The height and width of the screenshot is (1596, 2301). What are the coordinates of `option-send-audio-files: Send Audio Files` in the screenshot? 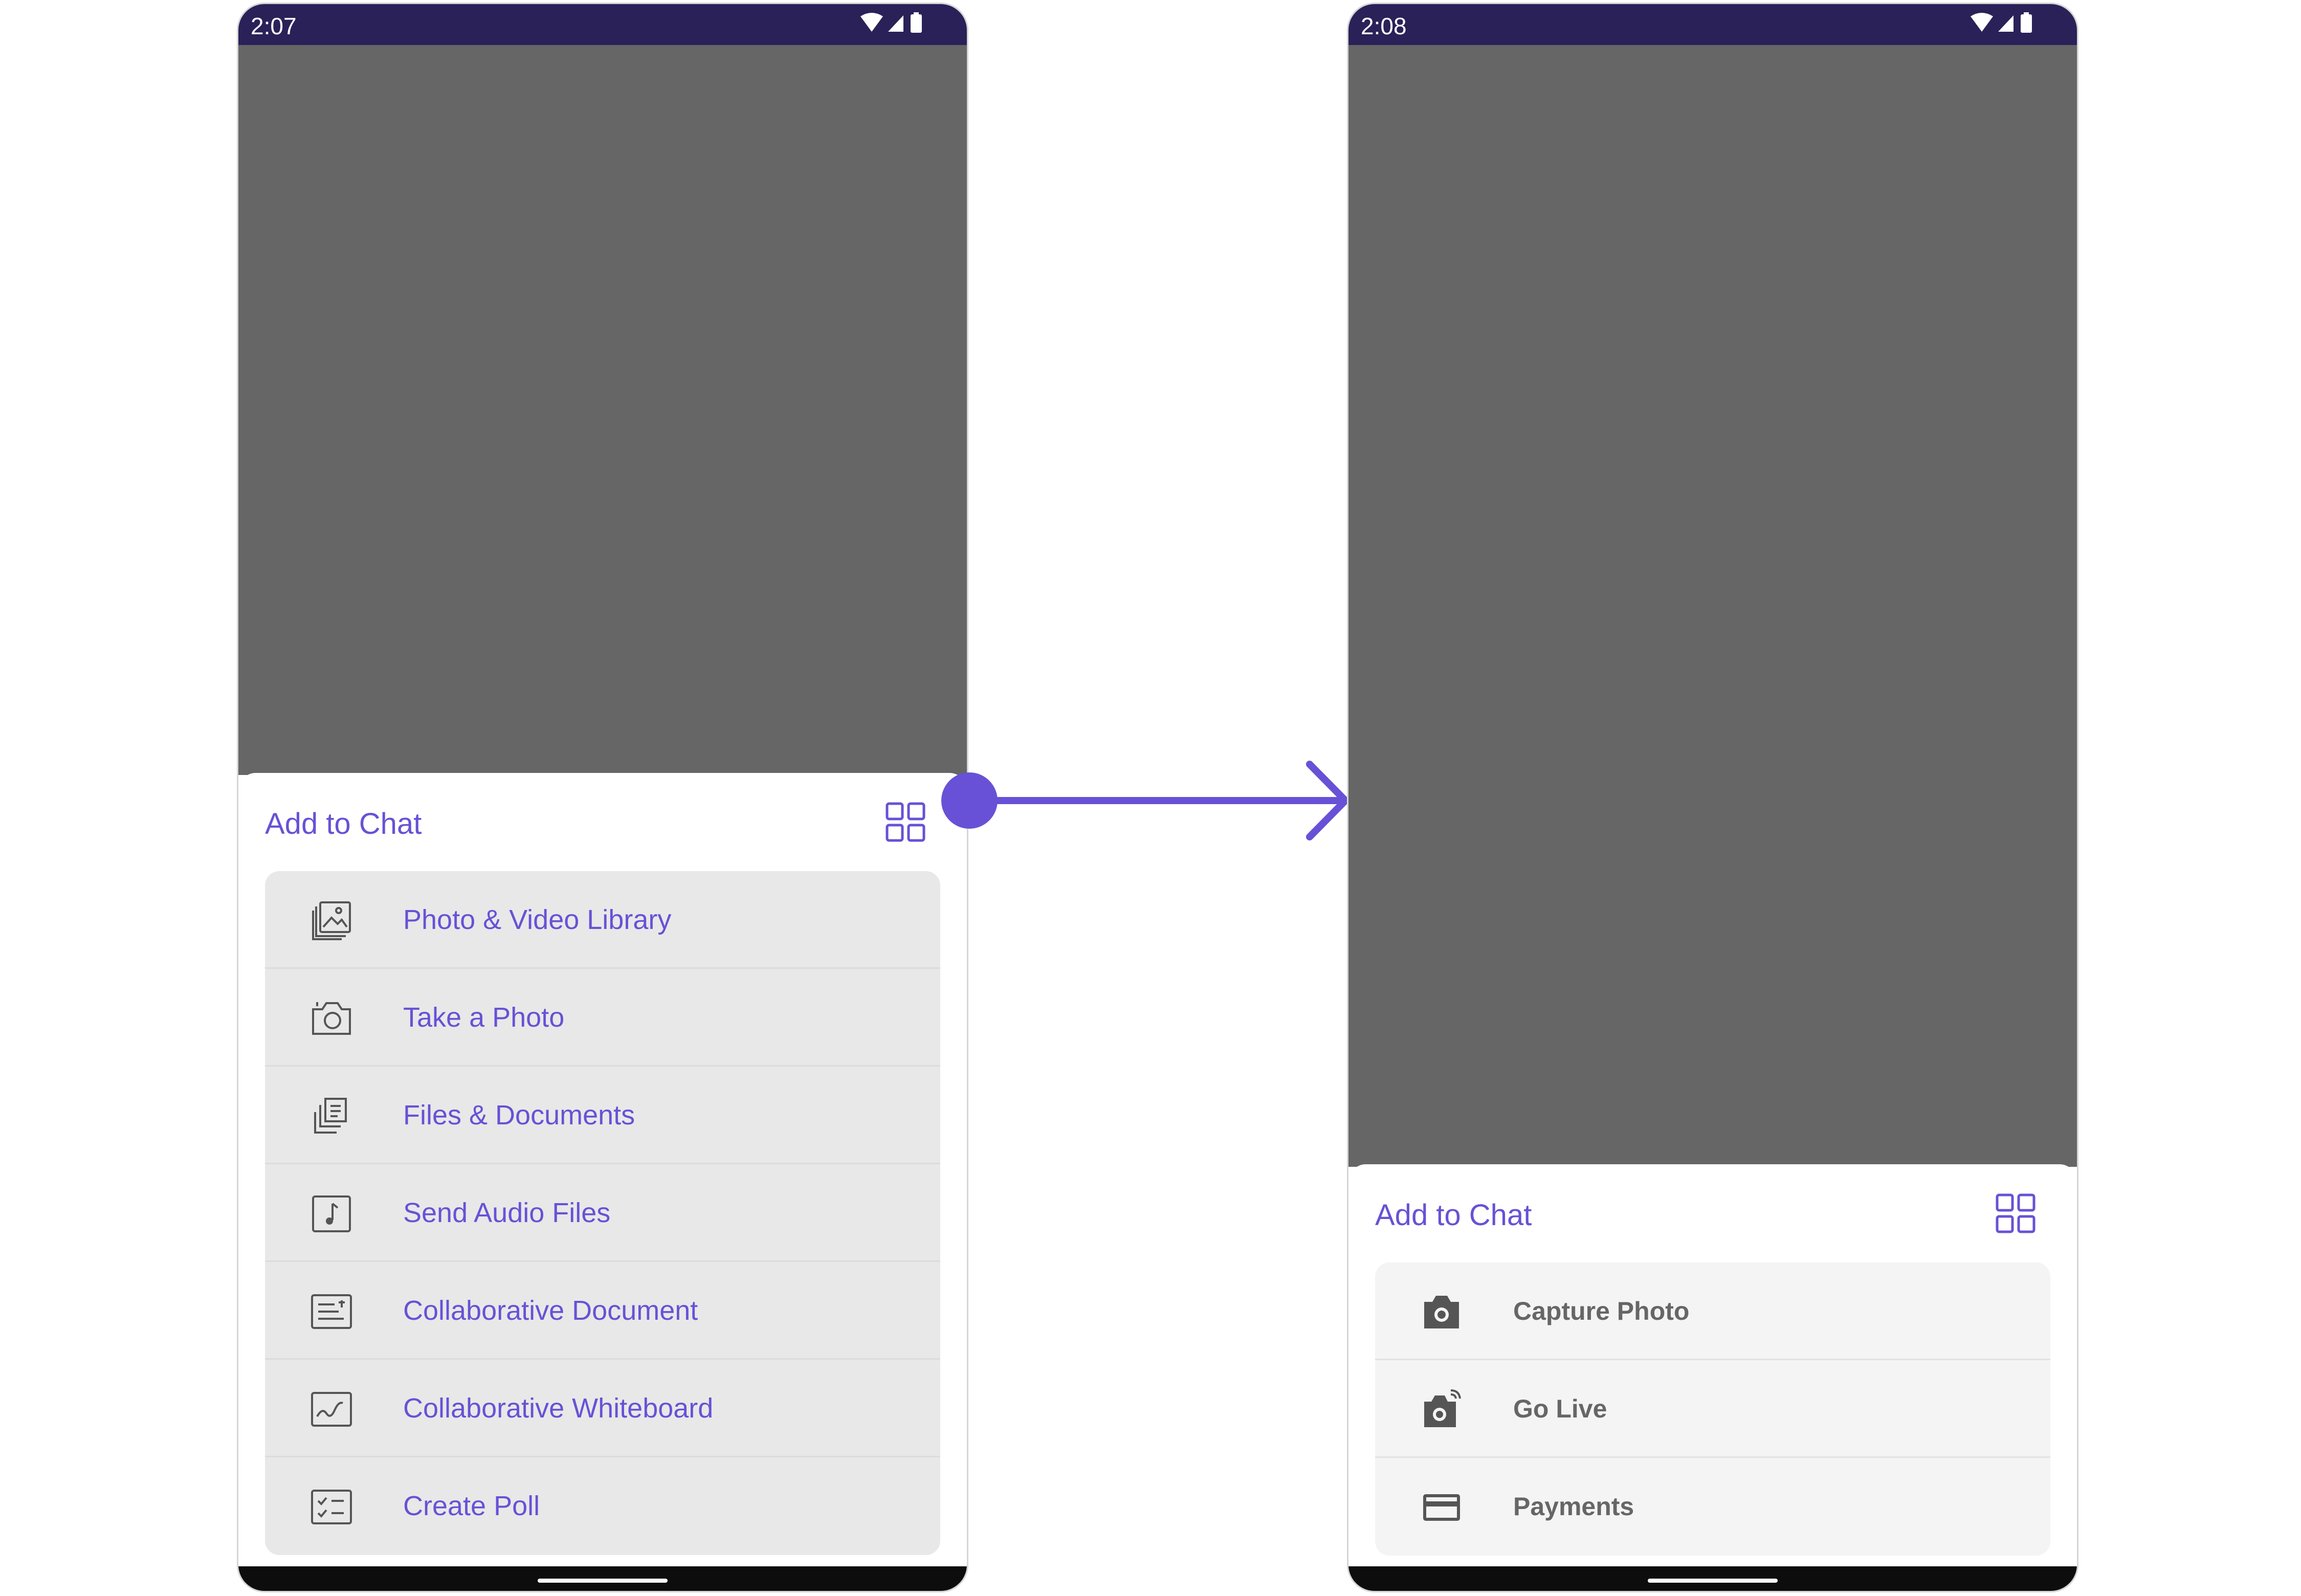 It's located at (602, 1213).